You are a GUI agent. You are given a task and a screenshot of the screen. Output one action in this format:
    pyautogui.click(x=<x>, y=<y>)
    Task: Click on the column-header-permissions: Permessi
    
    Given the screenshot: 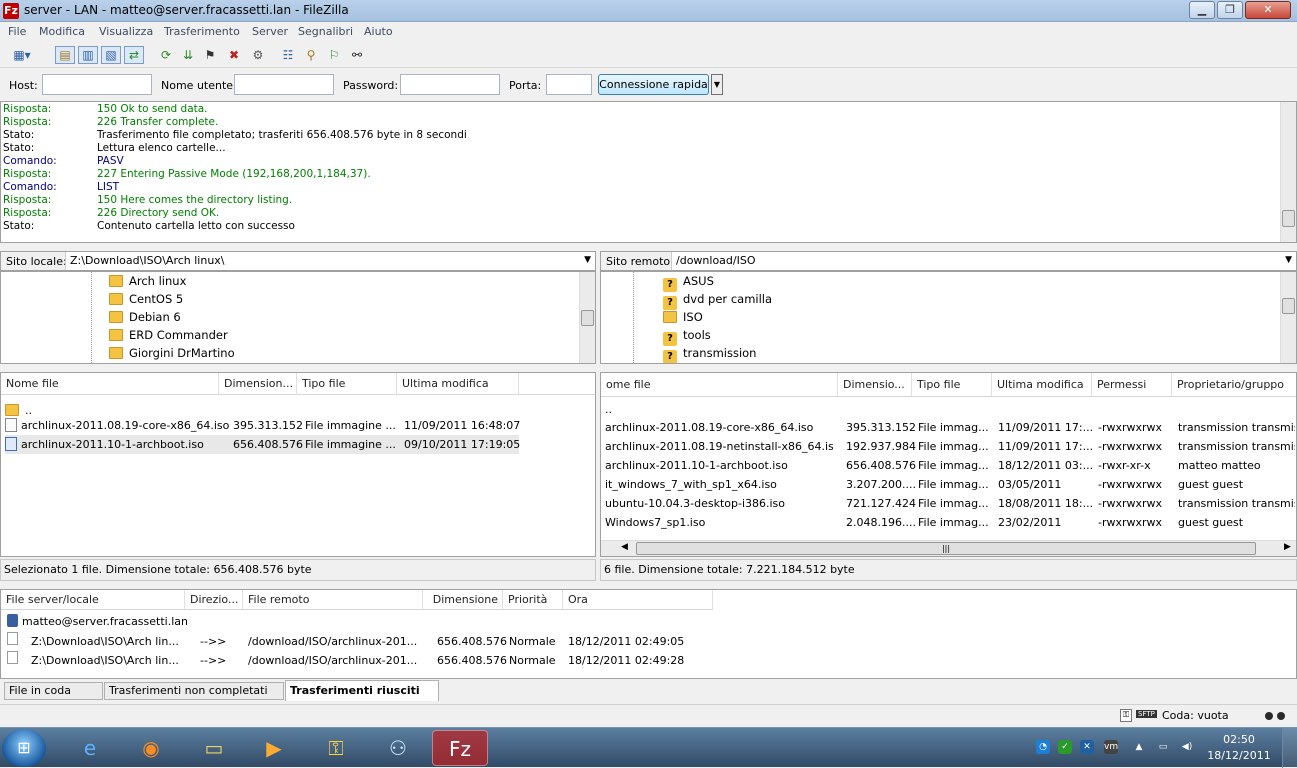 What is the action you would take?
    pyautogui.click(x=1132, y=385)
    